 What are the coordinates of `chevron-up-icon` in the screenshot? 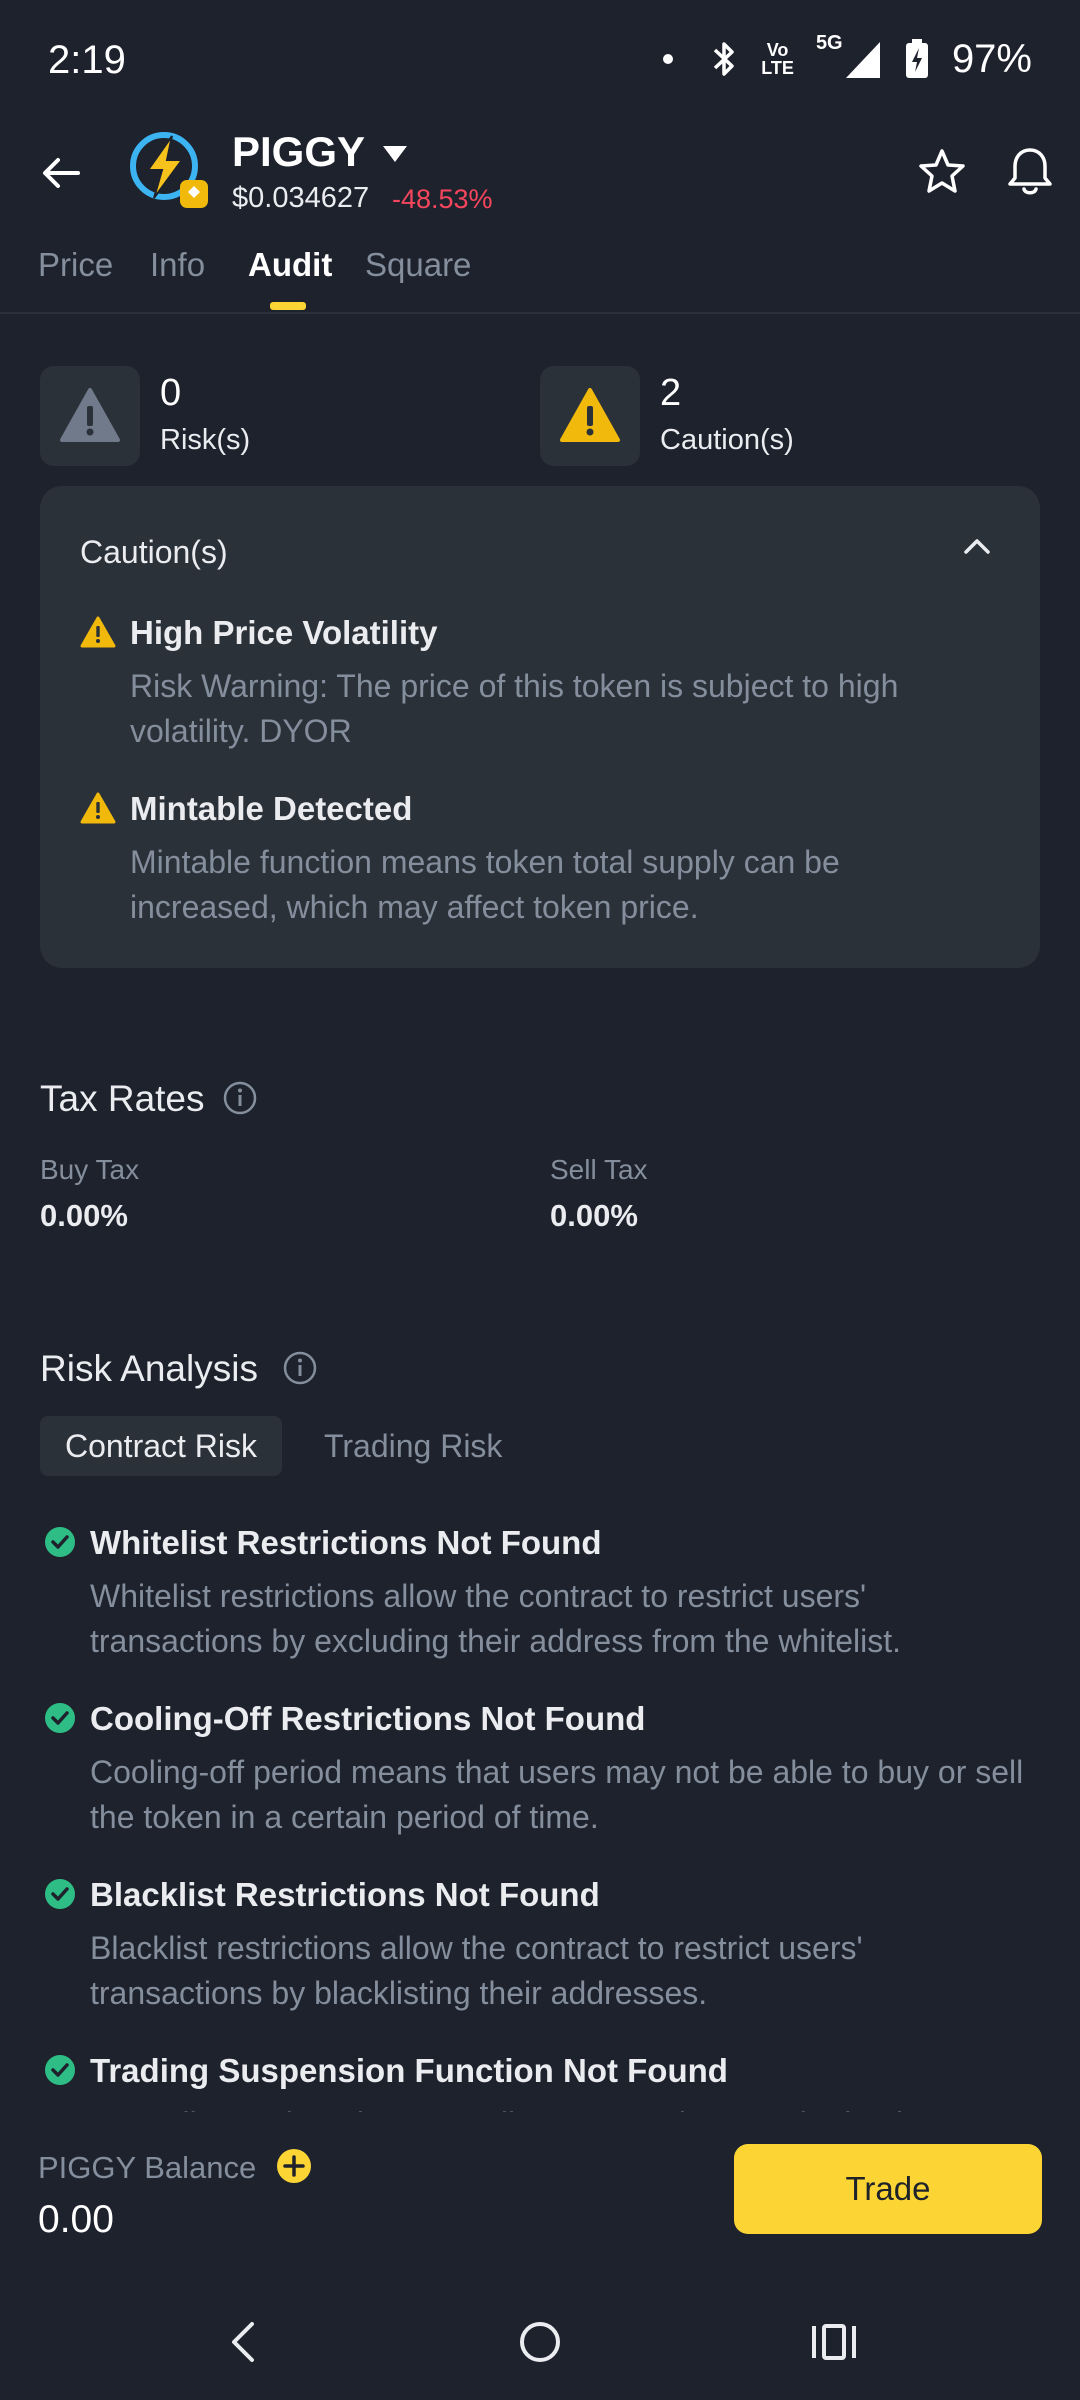 It's located at (977, 546).